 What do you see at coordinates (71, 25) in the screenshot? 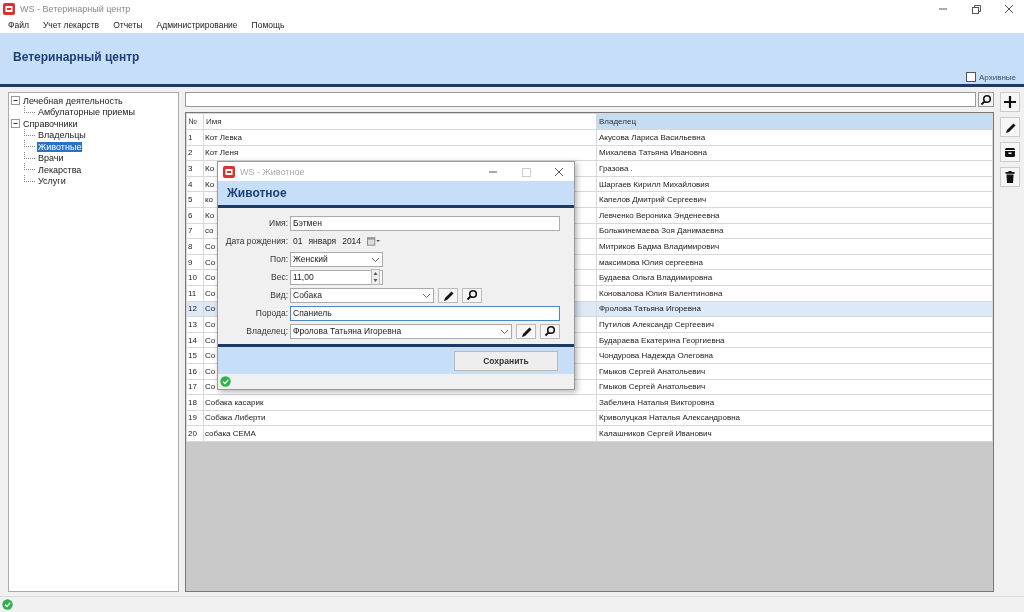
I see `menu-item: Учет лекарств` at bounding box center [71, 25].